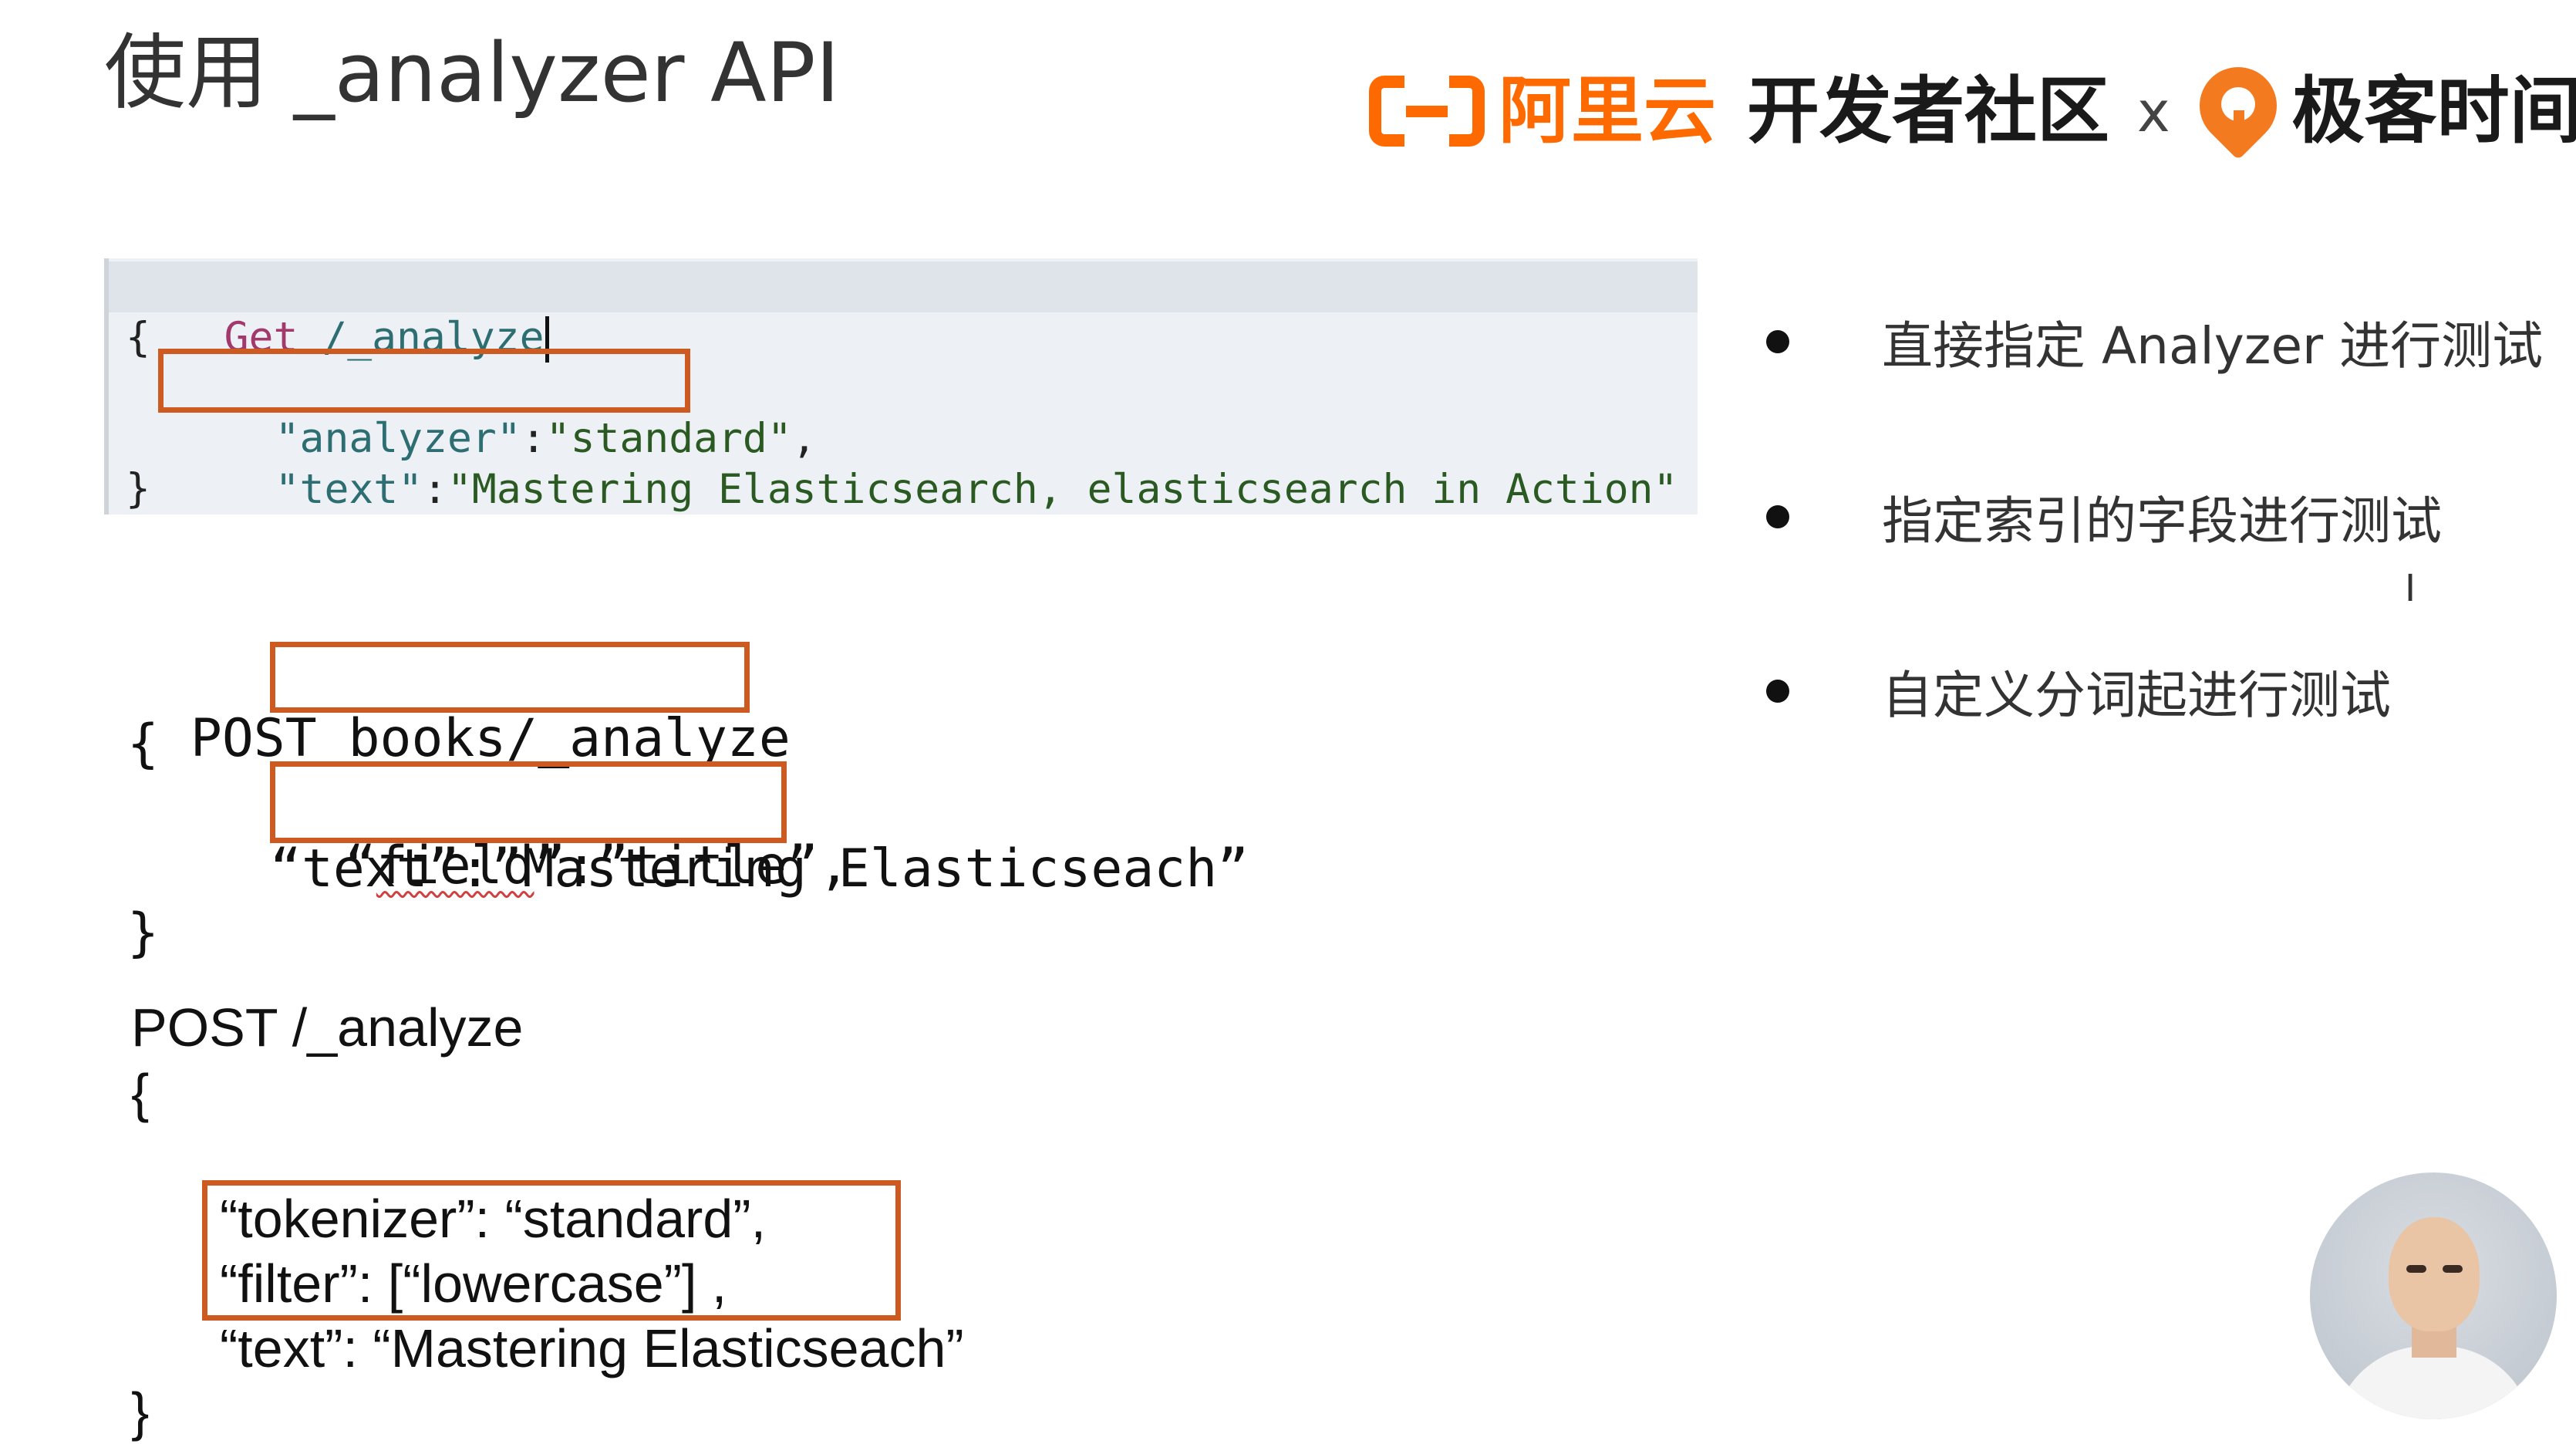  Describe the element at coordinates (140, 1093) in the screenshot. I see `custom-example-open-brace: {` at that location.